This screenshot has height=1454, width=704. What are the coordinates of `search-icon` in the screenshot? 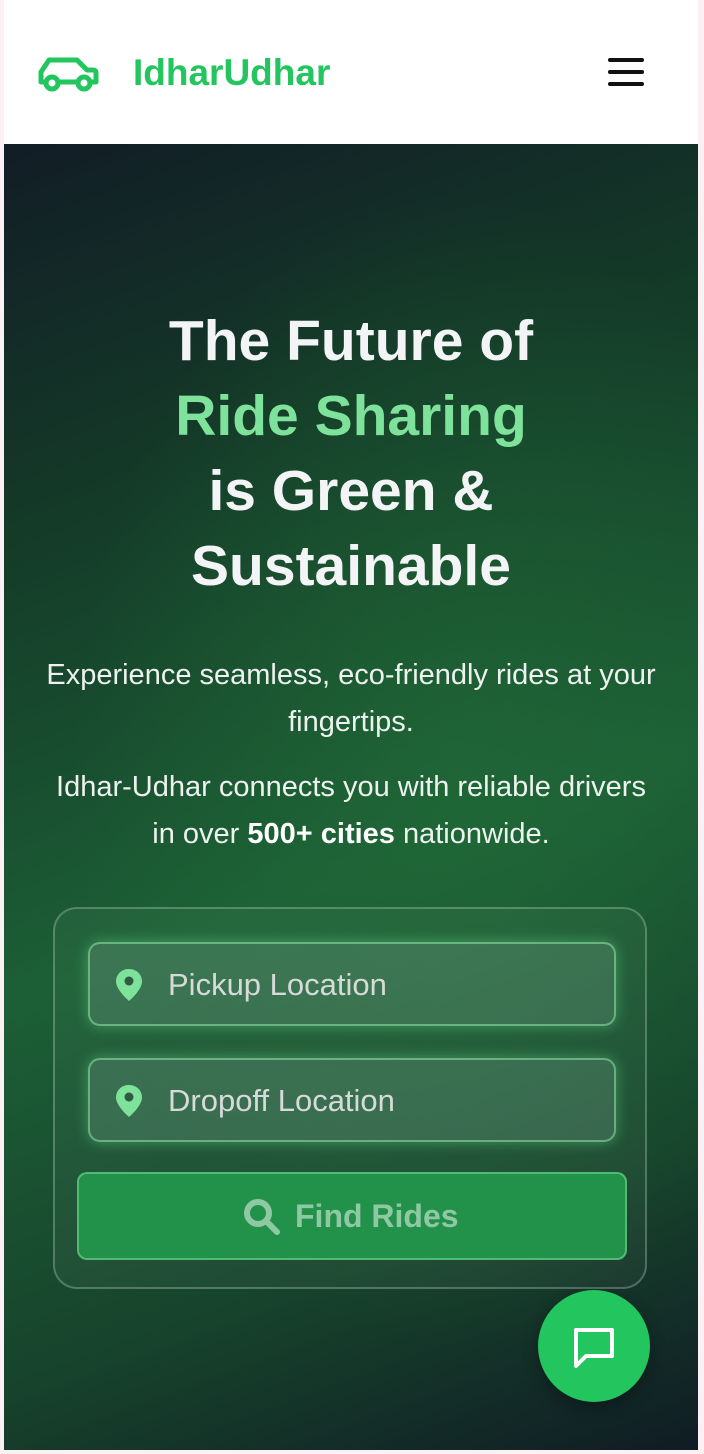 It's located at (262, 1217).